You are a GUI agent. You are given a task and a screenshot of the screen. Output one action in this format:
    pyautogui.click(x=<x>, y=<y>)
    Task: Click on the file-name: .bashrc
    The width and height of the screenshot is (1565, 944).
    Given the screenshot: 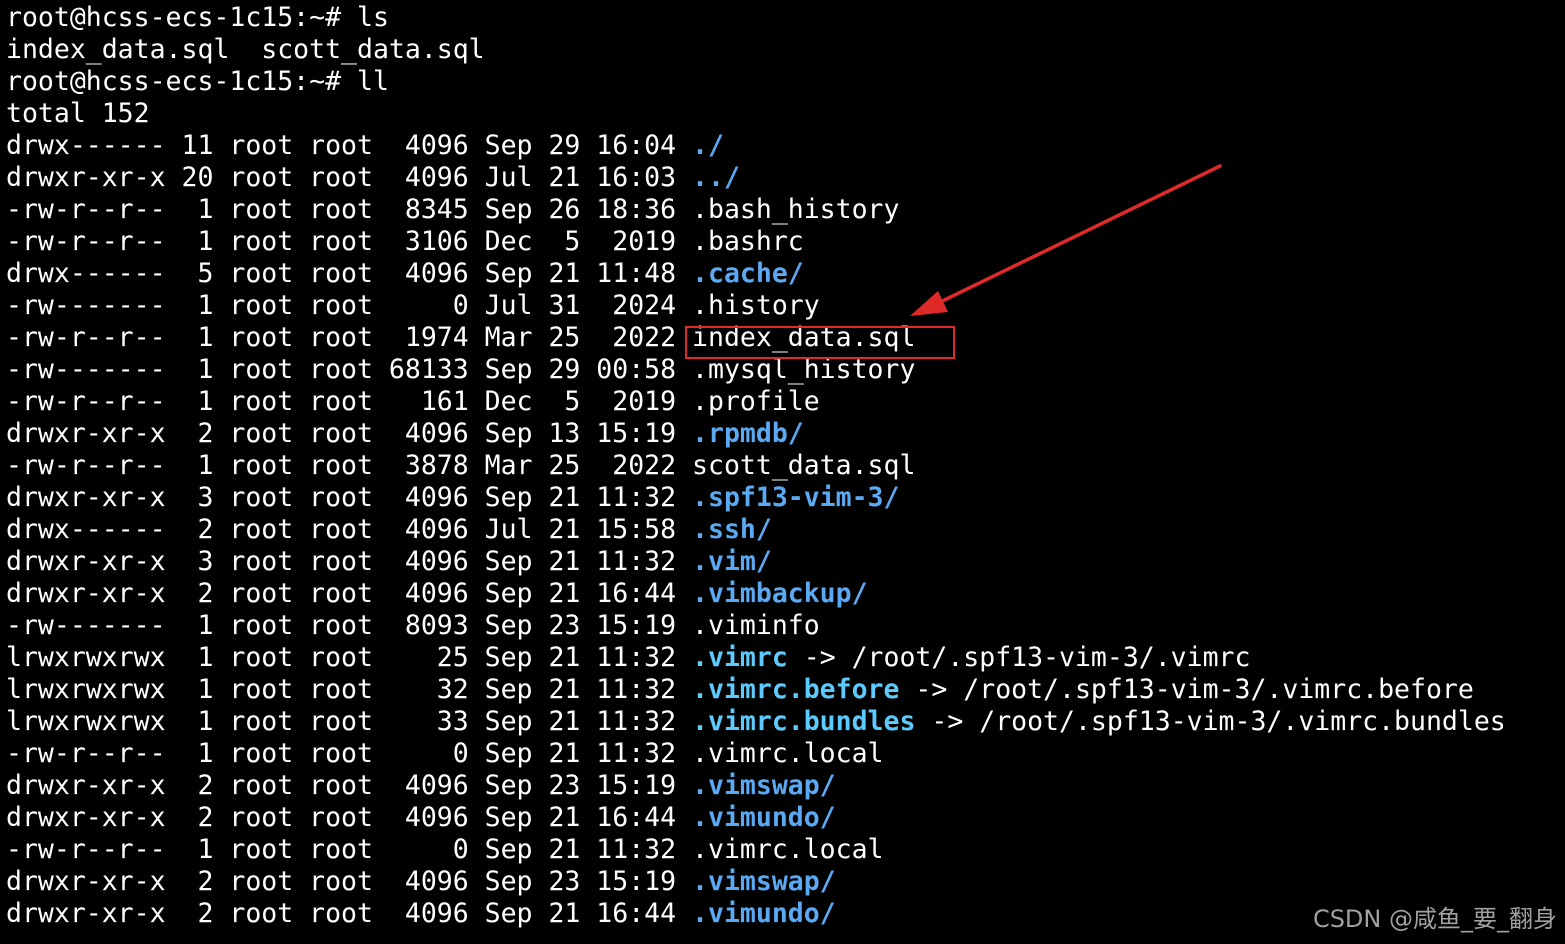 What is the action you would take?
    pyautogui.click(x=748, y=241)
    